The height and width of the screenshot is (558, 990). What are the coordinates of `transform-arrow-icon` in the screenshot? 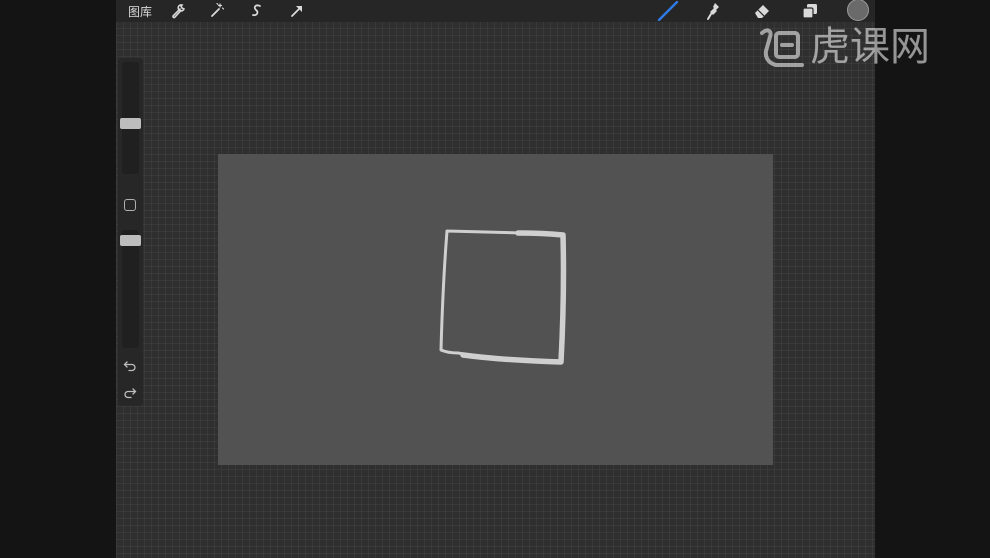 It's located at (297, 11).